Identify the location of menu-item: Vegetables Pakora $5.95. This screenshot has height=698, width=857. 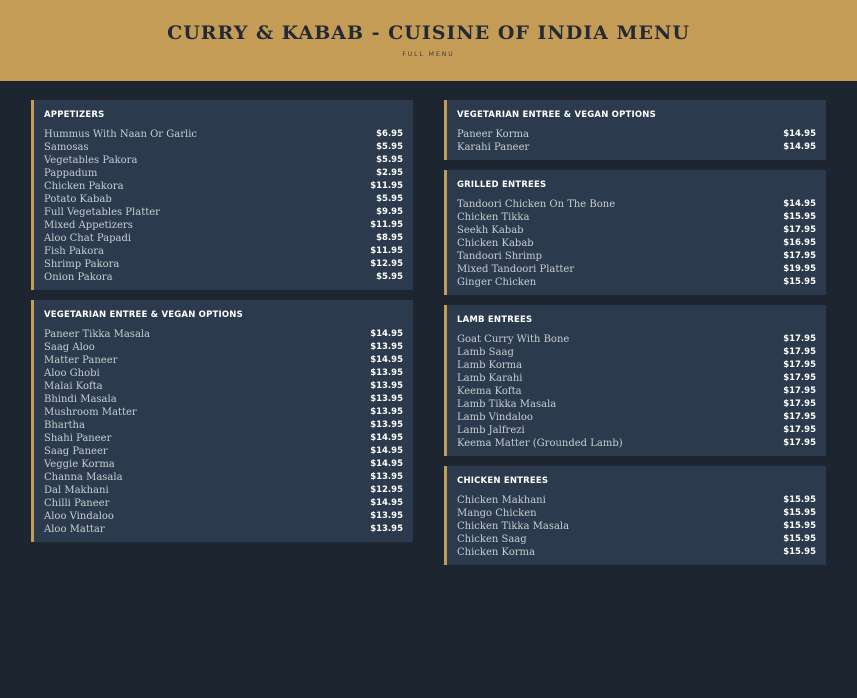
(223, 160).